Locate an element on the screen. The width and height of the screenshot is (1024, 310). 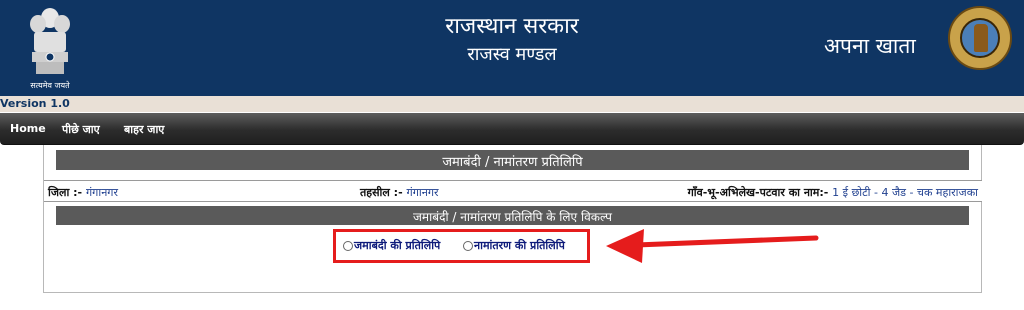
emblem-motto: सत्यमेव जयते is located at coordinates (50, 85).